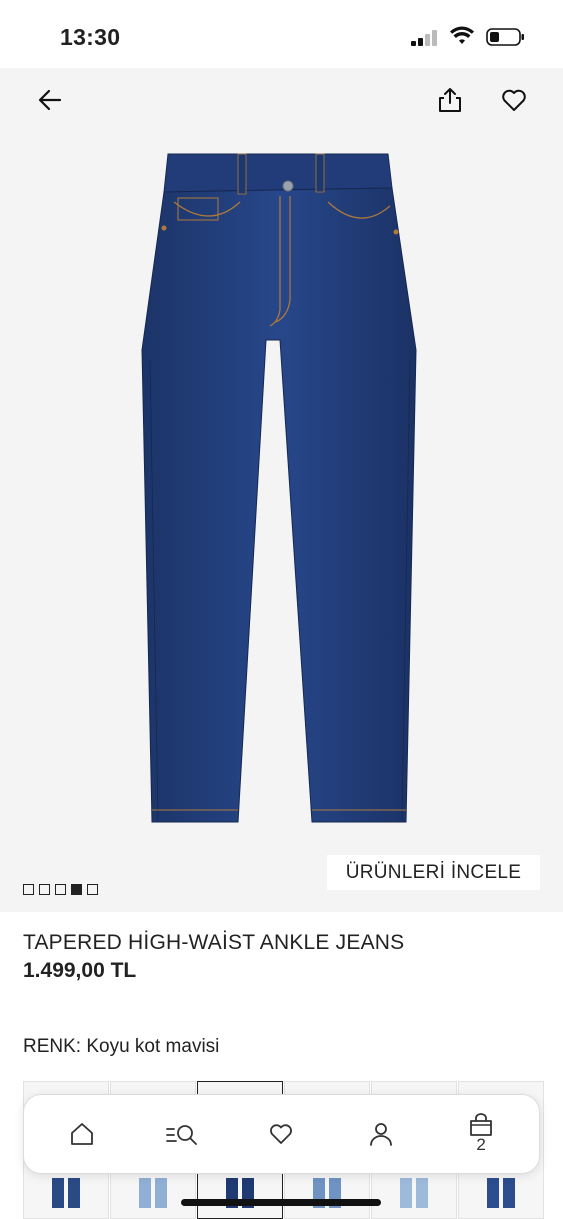 The height and width of the screenshot is (1219, 563). What do you see at coordinates (505, 37) in the screenshot?
I see `battery-icon` at bounding box center [505, 37].